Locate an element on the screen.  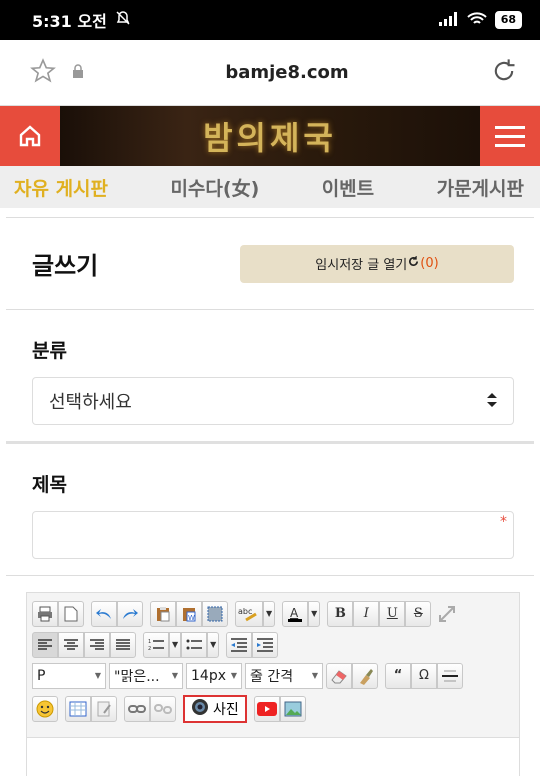
unlink-icon is located at coordinates (163, 708).